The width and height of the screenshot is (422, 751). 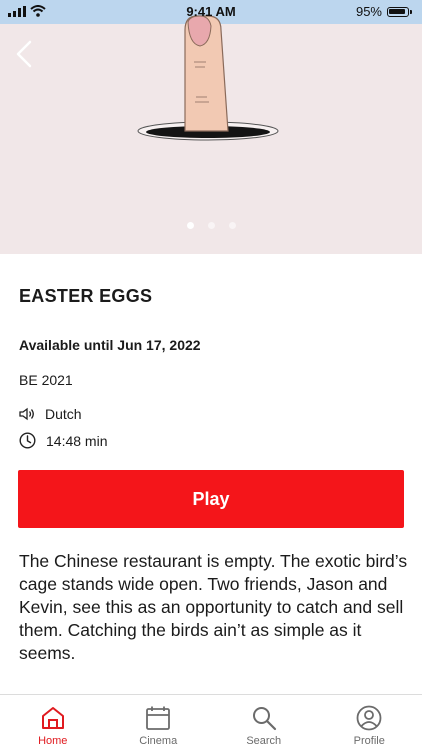 I want to click on carousel-pager, so click(x=211, y=225).